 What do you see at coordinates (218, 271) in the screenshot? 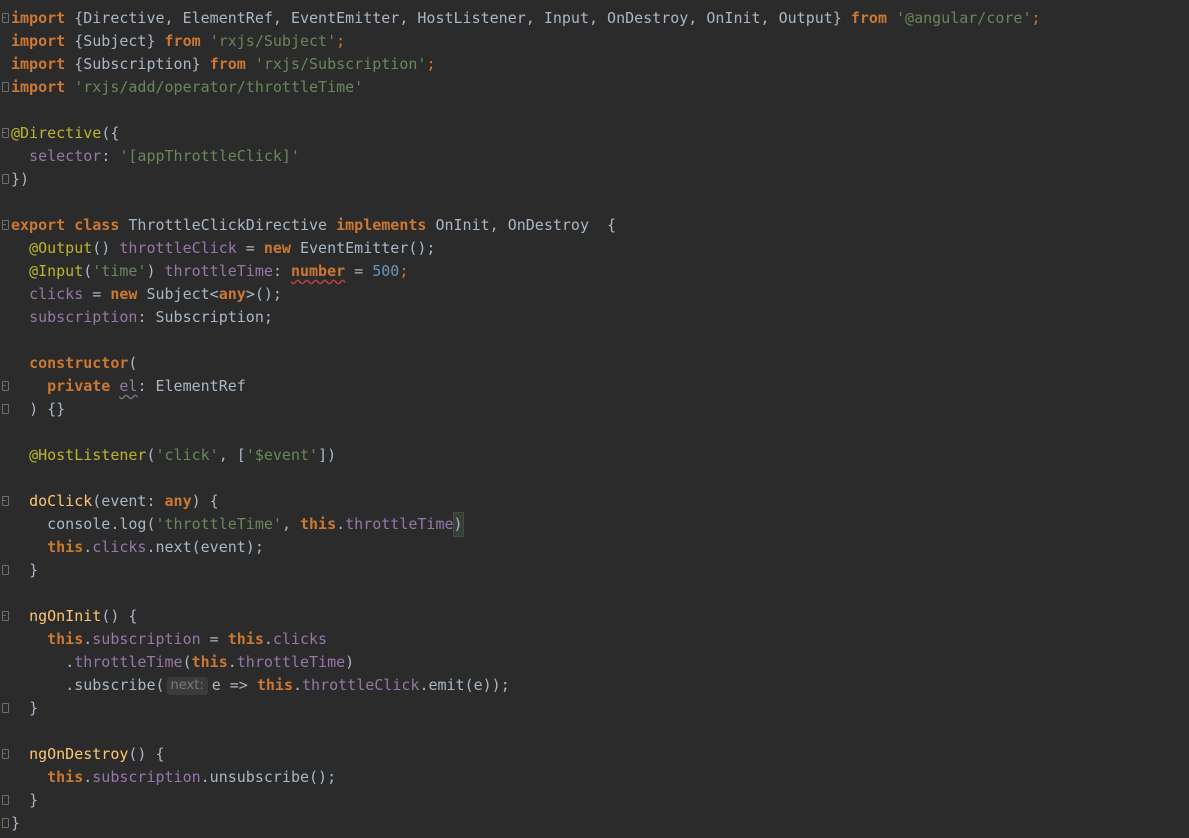
I see `code-token: throttleTime` at bounding box center [218, 271].